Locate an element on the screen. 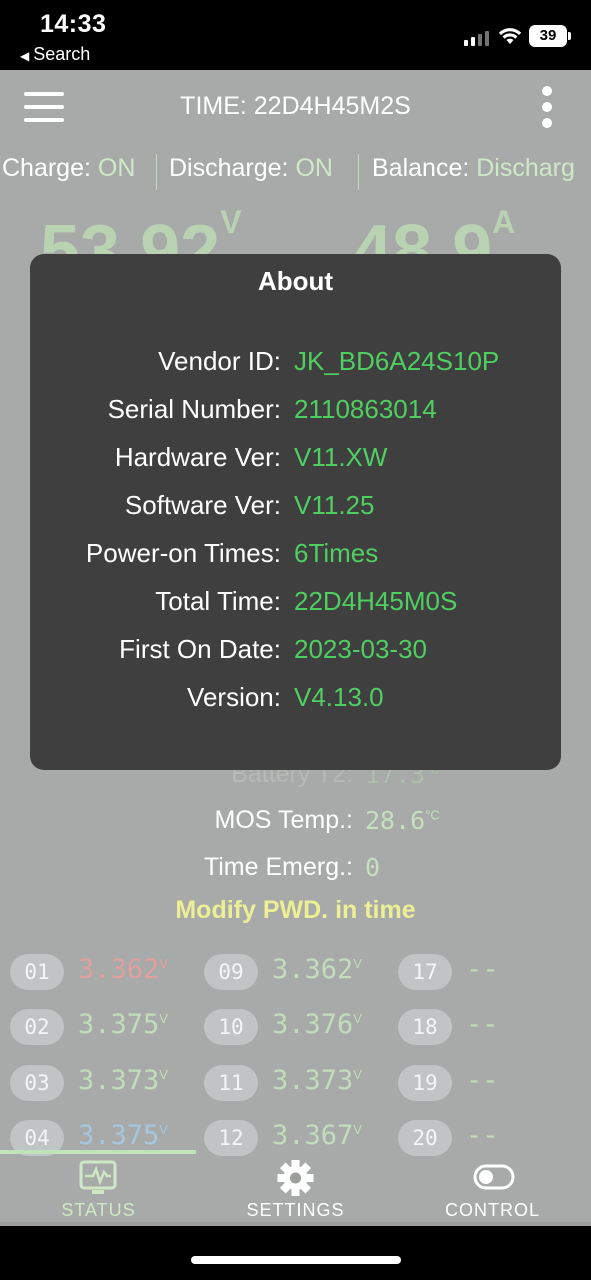 The width and height of the screenshot is (591, 1280). stat-row: MOS Temp.: 28.6°C is located at coordinates (295, 826).